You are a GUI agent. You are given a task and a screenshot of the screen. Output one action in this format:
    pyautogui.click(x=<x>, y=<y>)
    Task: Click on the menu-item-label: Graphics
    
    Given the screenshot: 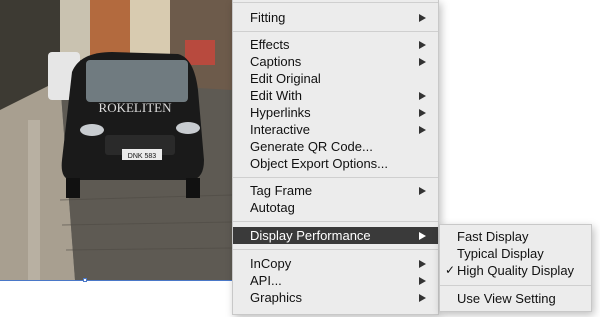 What is the action you would take?
    pyautogui.click(x=276, y=297)
    